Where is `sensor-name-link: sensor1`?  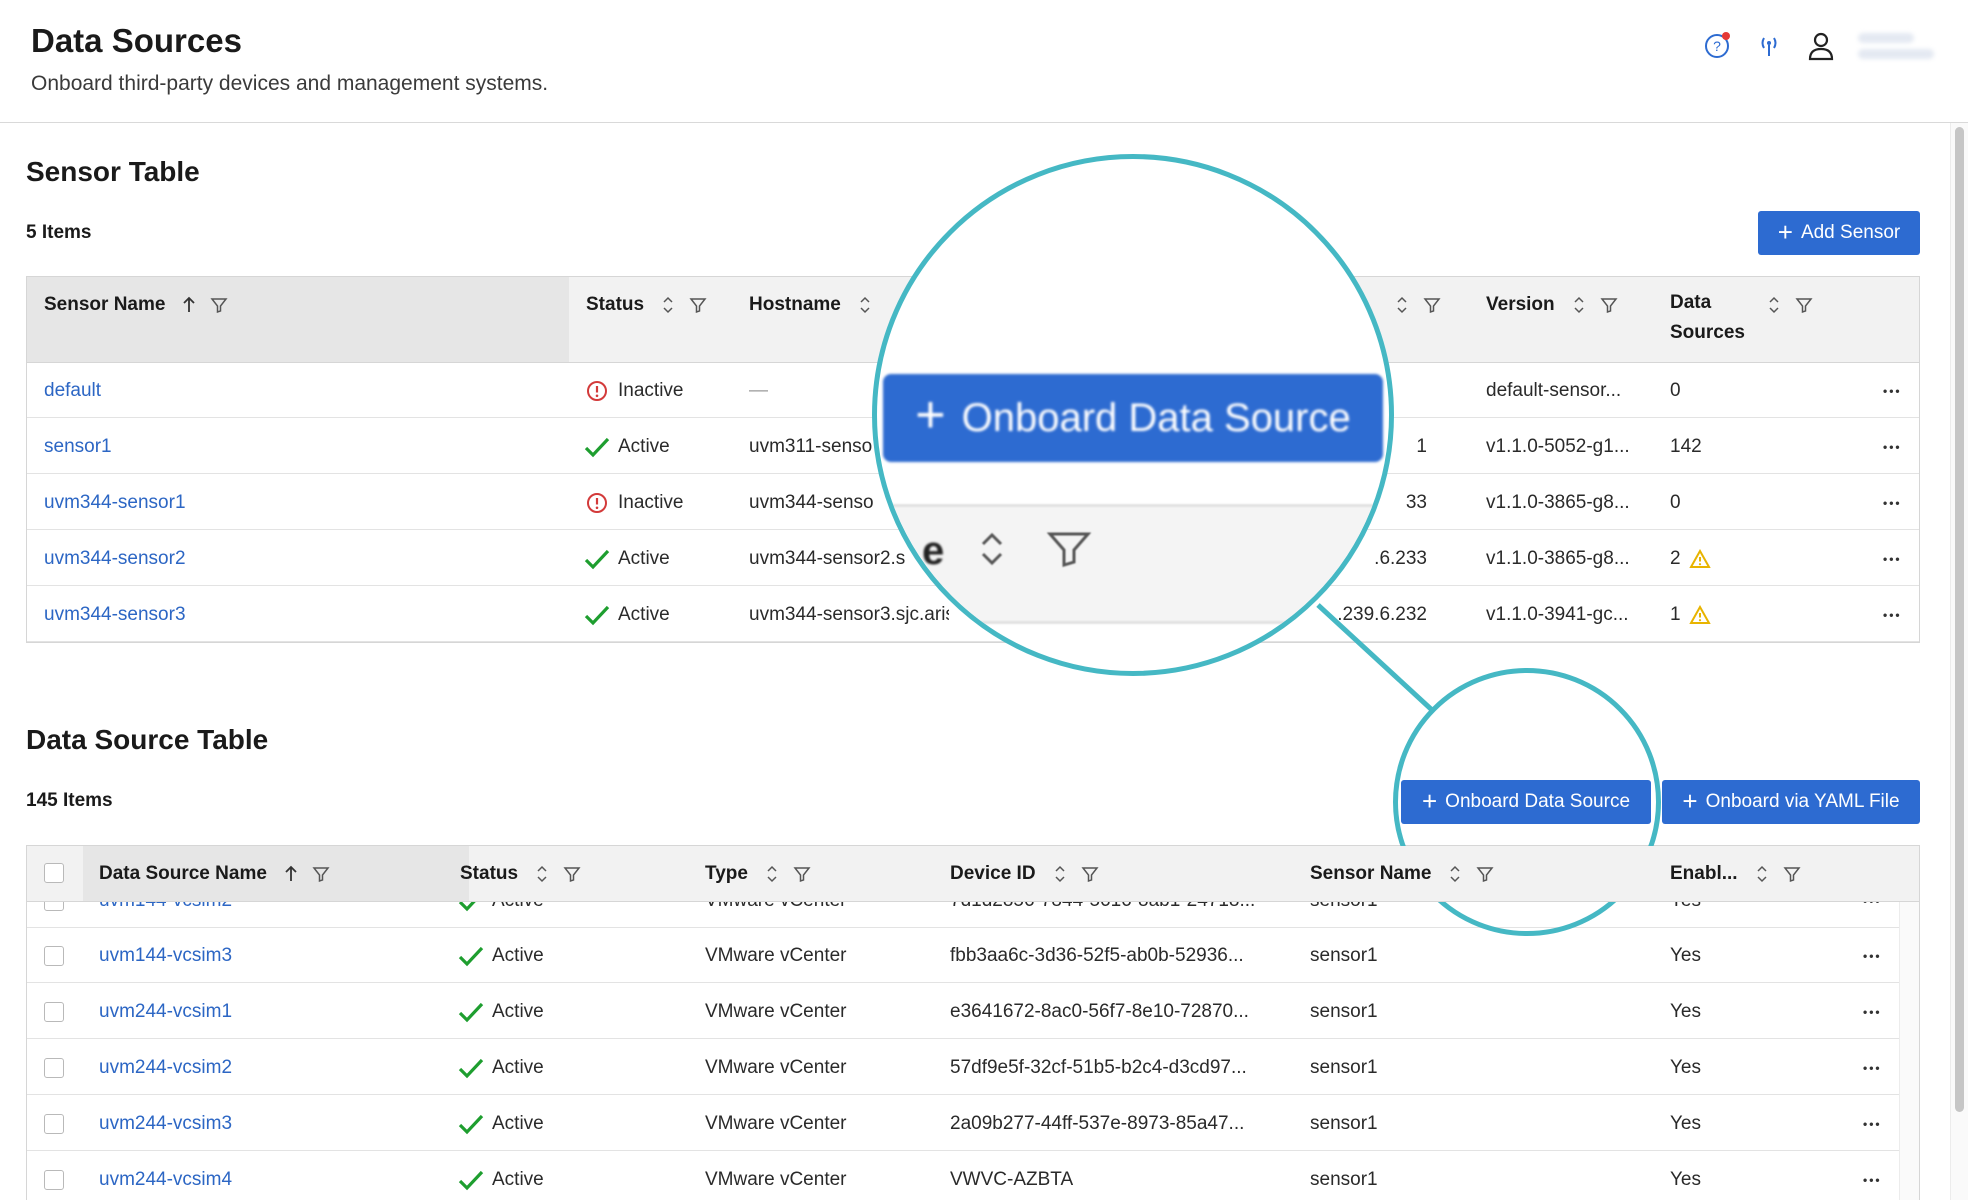
sensor-name-link: sensor1 is located at coordinates (78, 446).